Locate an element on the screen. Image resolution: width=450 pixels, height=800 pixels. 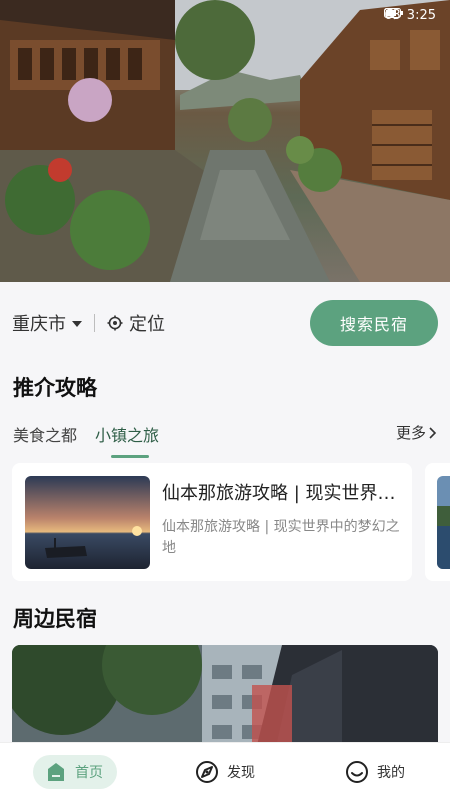
guides-tabs: 美食之都 小镇之旅 更多 is located at coordinates (225, 440).